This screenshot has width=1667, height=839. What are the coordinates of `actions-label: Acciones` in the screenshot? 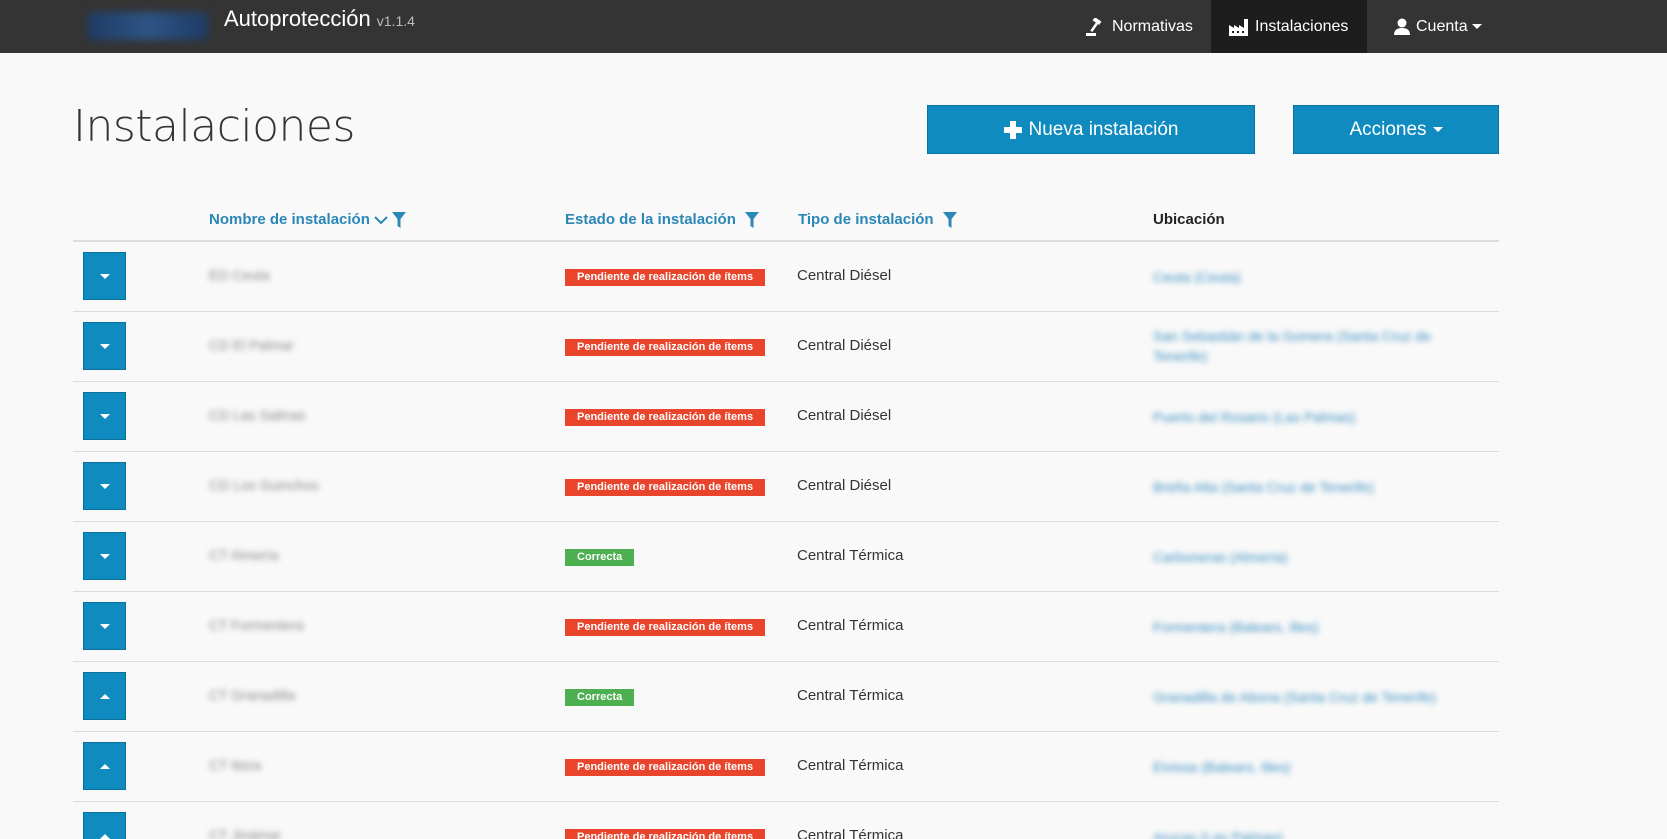 It's located at (1388, 129).